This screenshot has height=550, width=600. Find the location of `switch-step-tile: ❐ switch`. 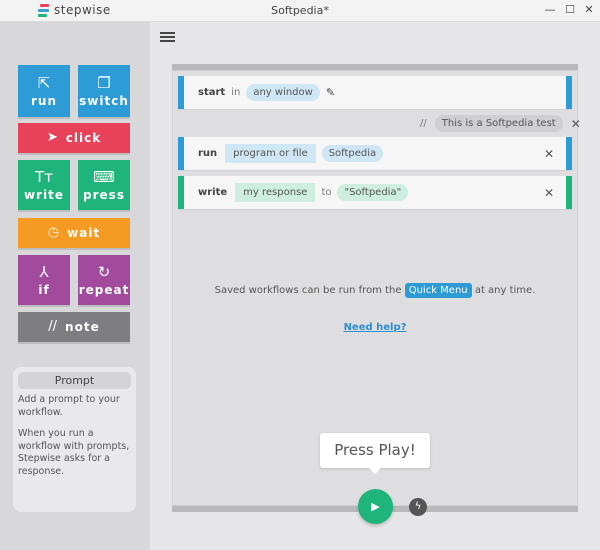

switch-step-tile: ❐ switch is located at coordinates (104, 91).